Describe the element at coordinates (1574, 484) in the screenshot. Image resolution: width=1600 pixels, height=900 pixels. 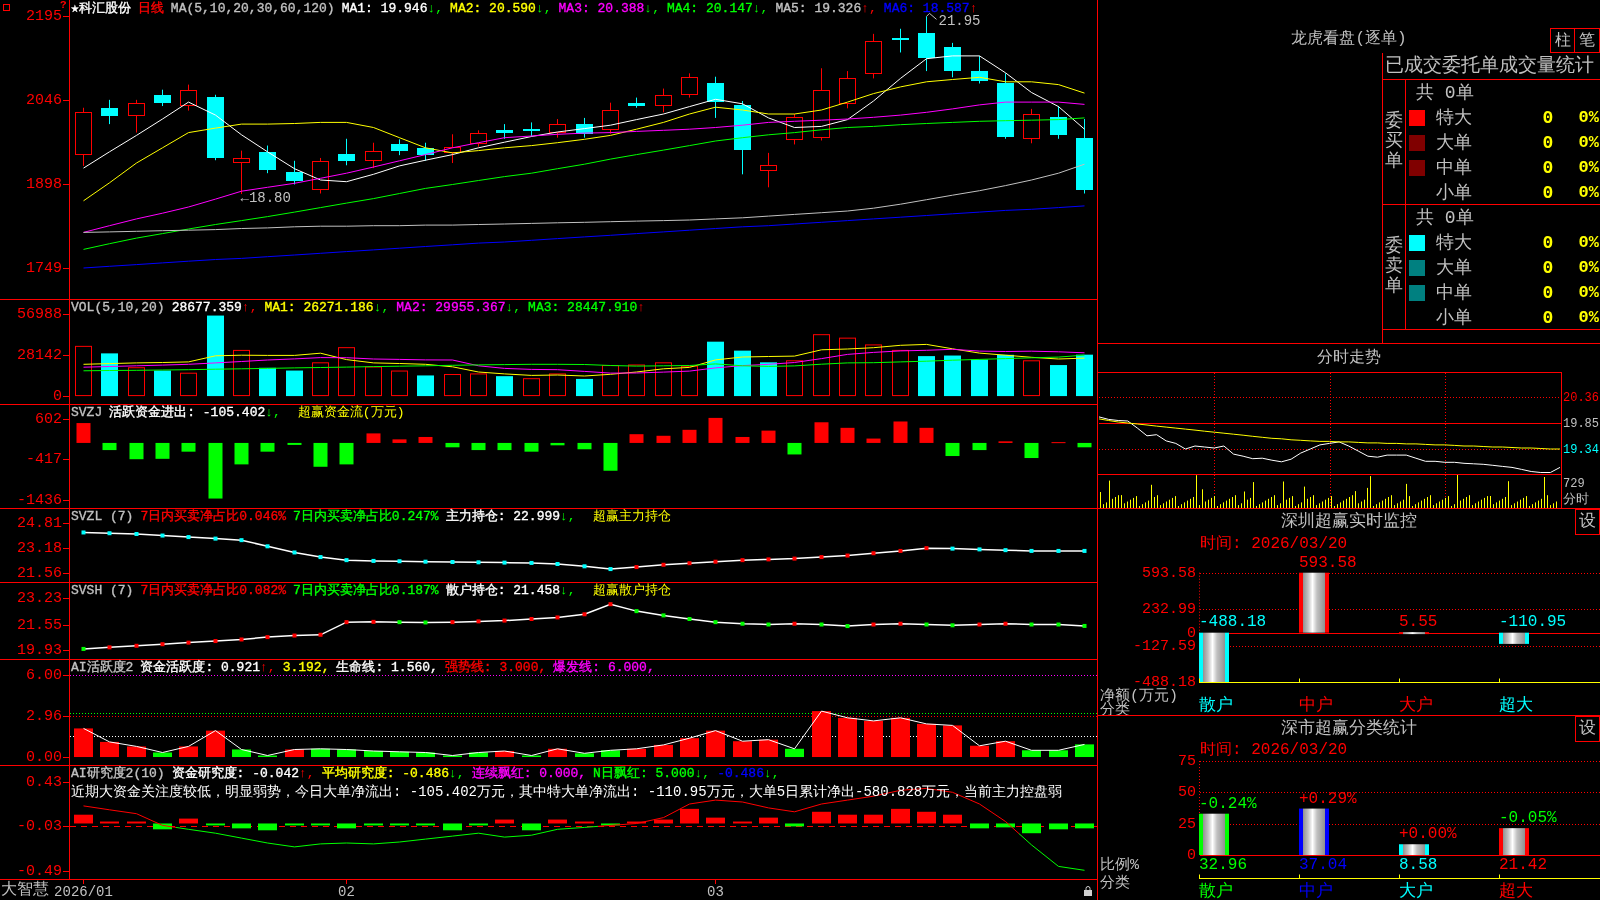
I see `volume-scale-label: 729` at that location.